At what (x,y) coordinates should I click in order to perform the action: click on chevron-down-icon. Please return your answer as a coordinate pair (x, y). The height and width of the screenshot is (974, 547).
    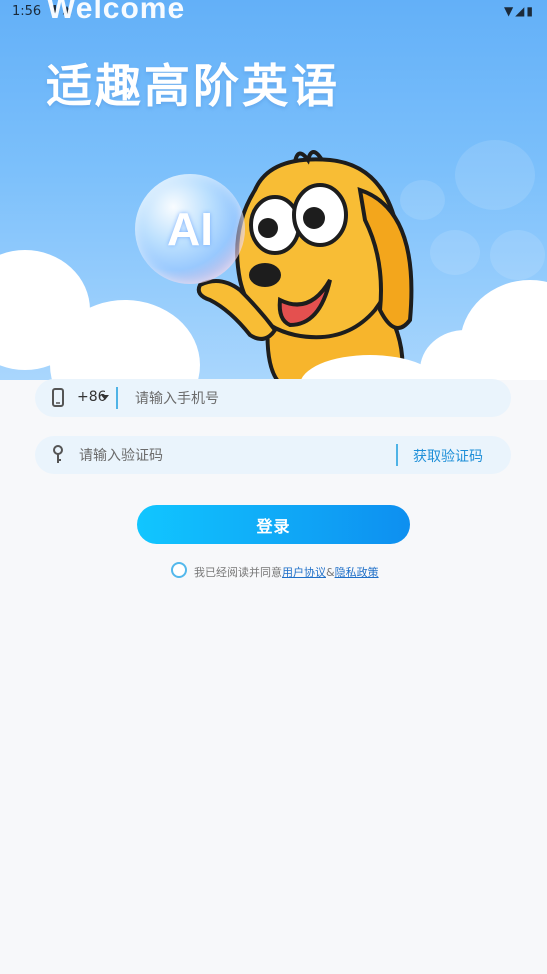
    Looking at the image, I should click on (105, 397).